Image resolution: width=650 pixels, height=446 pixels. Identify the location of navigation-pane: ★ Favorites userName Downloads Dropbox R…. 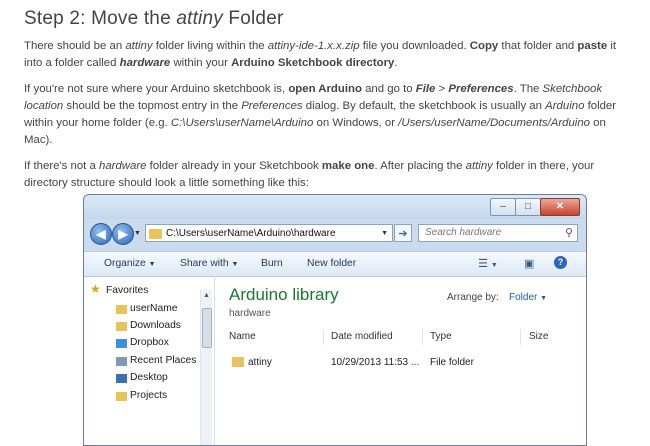
(149, 361).